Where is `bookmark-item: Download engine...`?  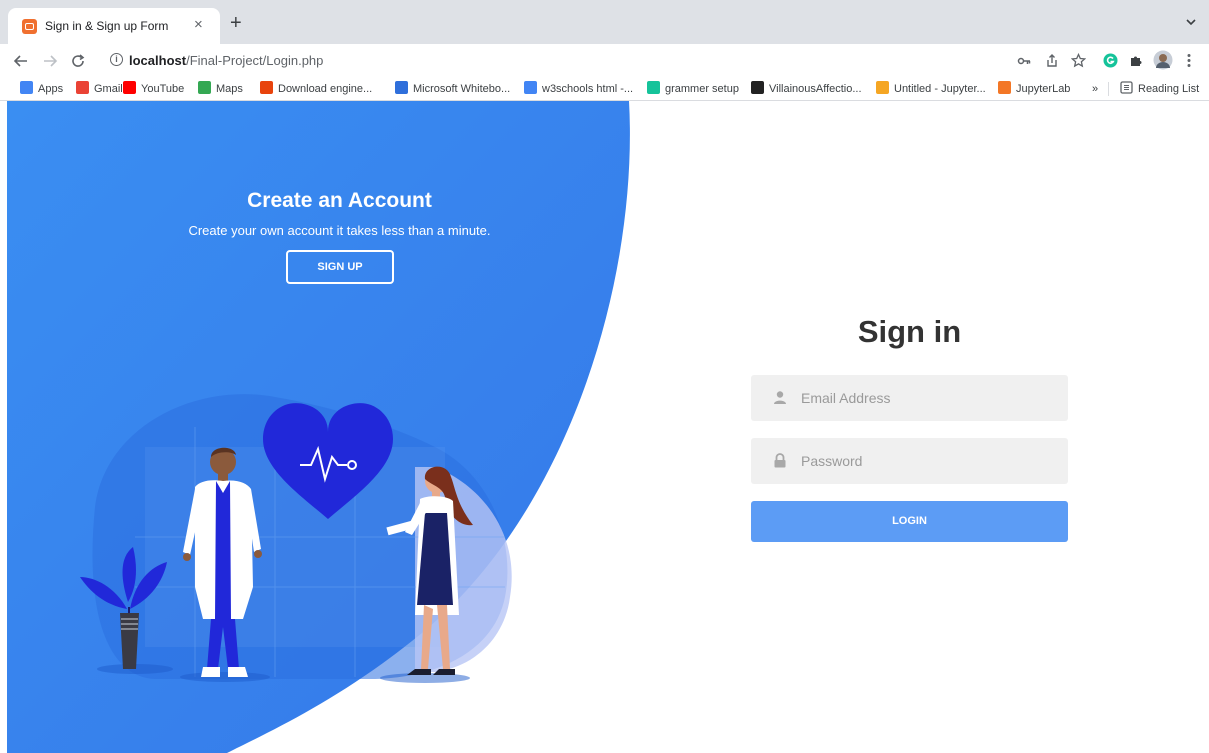 bookmark-item: Download engine... is located at coordinates (316, 89).